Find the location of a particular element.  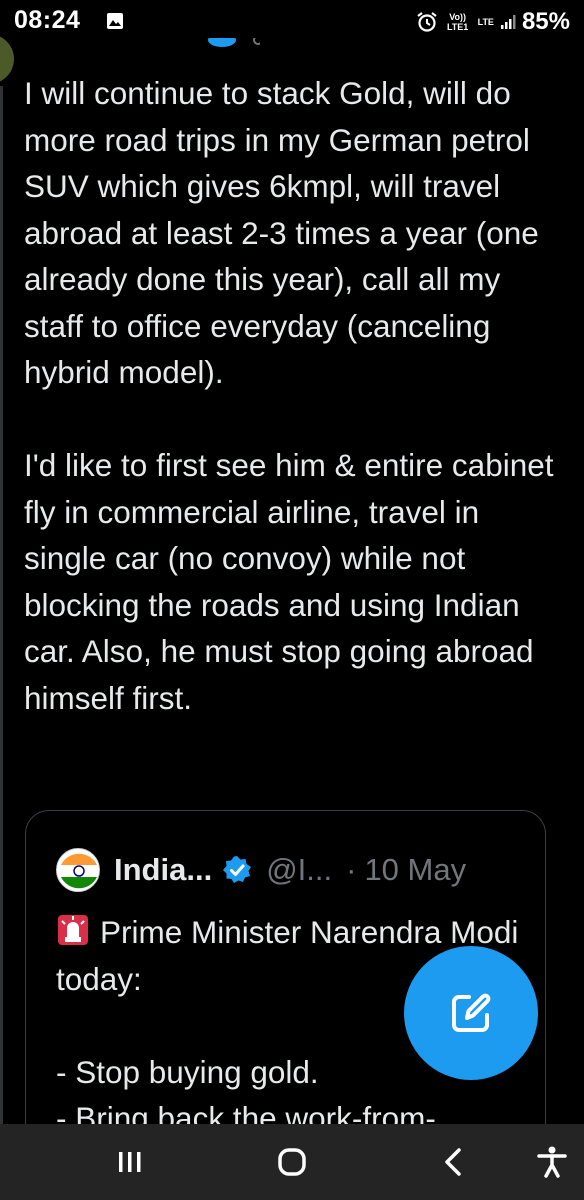

compose-icon is located at coordinates (471, 1012).